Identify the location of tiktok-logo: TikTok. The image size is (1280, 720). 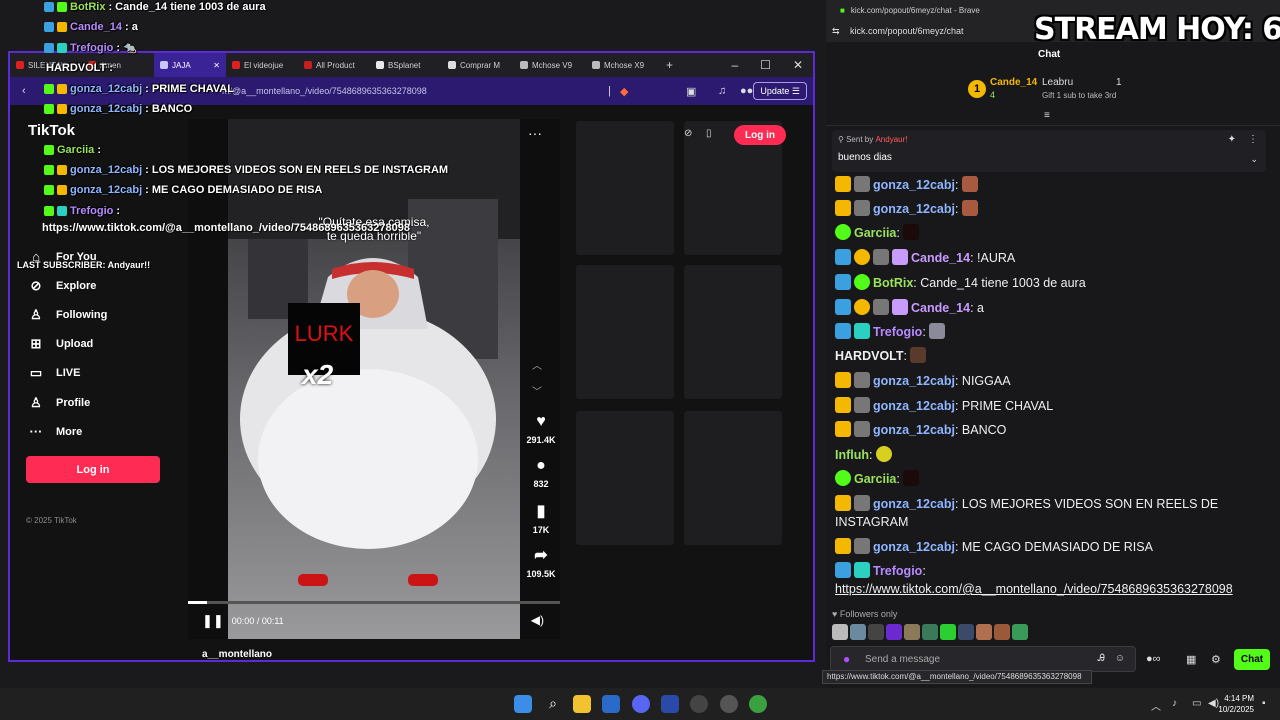
(51, 130).